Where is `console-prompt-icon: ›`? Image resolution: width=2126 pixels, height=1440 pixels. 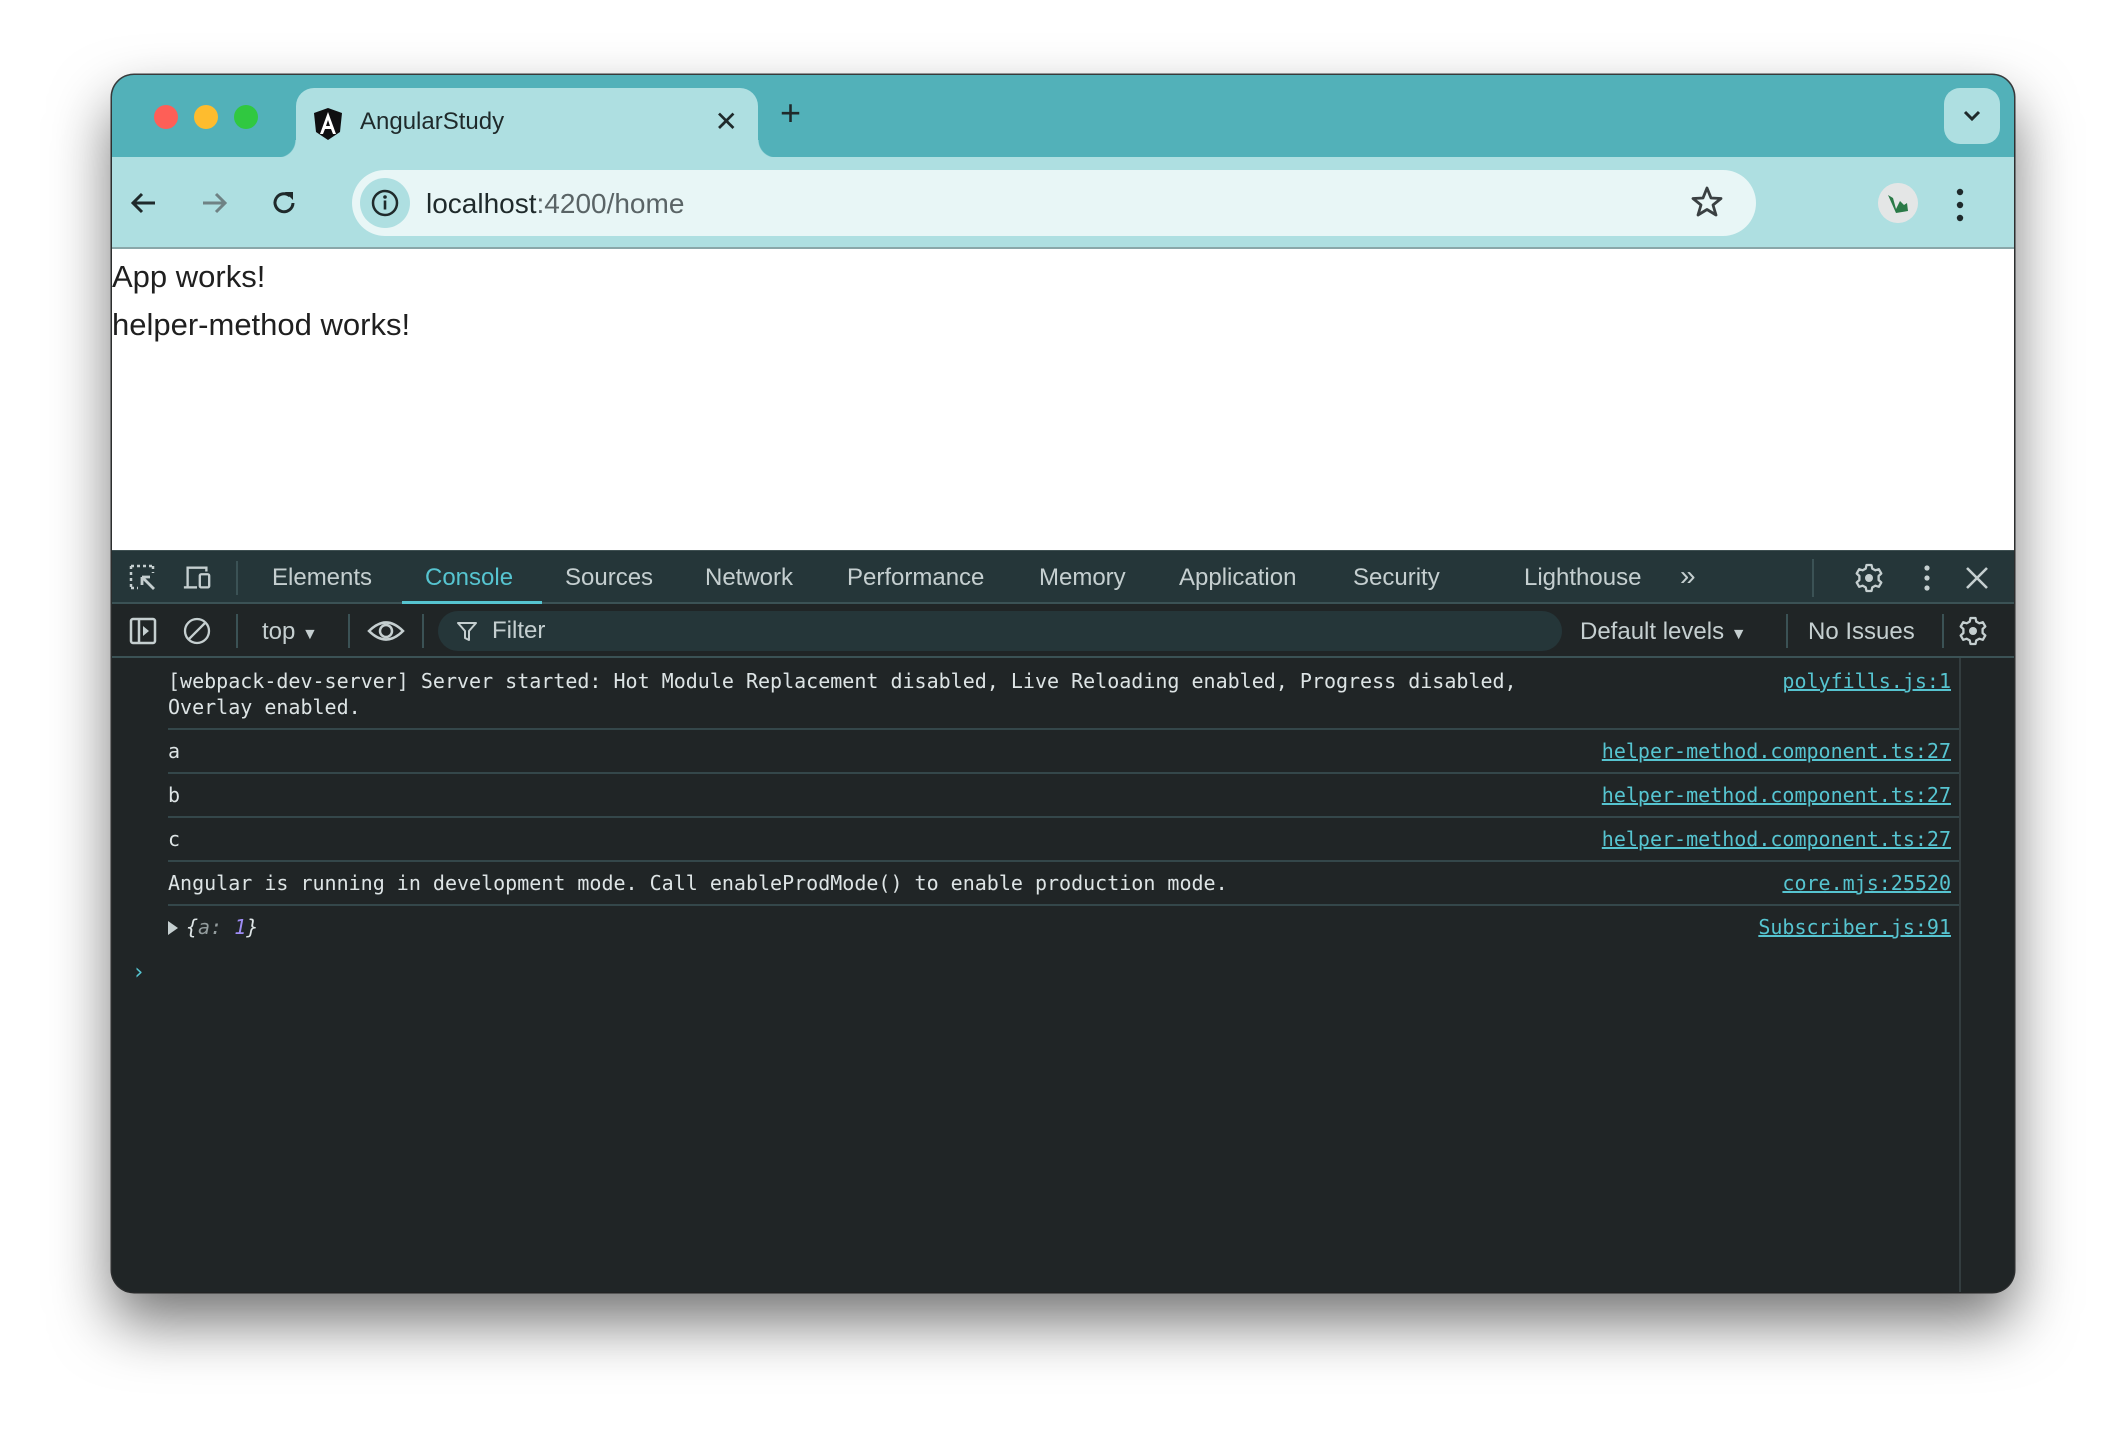 console-prompt-icon: › is located at coordinates (138, 972).